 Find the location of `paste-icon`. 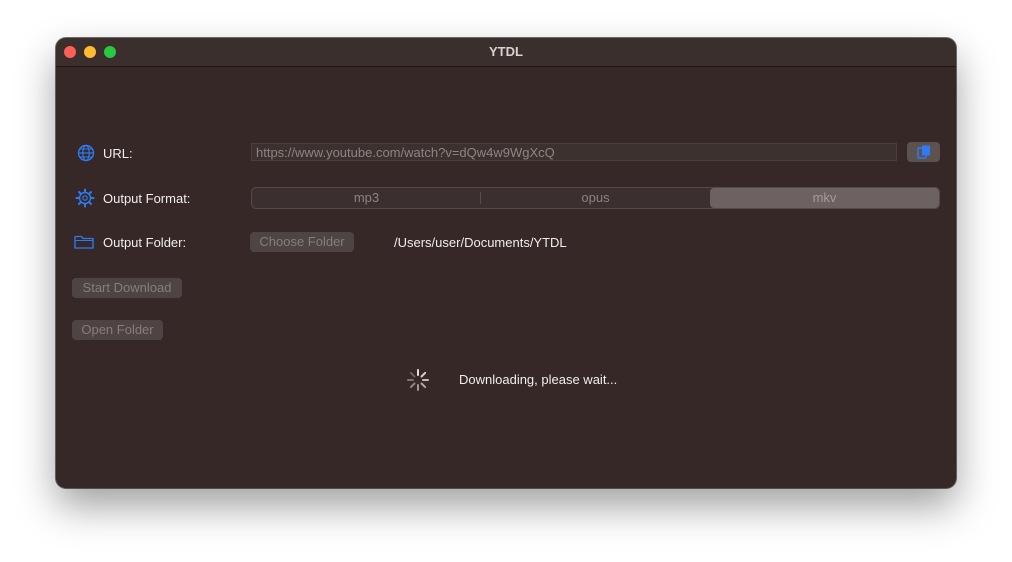

paste-icon is located at coordinates (923, 152).